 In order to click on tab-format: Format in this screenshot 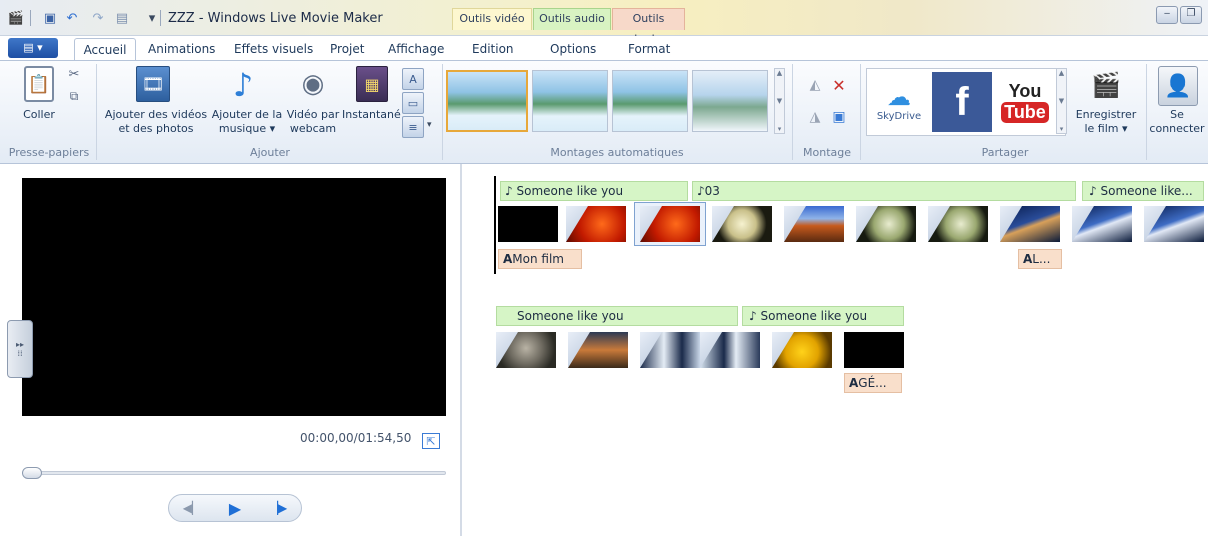, I will do `click(649, 49)`.